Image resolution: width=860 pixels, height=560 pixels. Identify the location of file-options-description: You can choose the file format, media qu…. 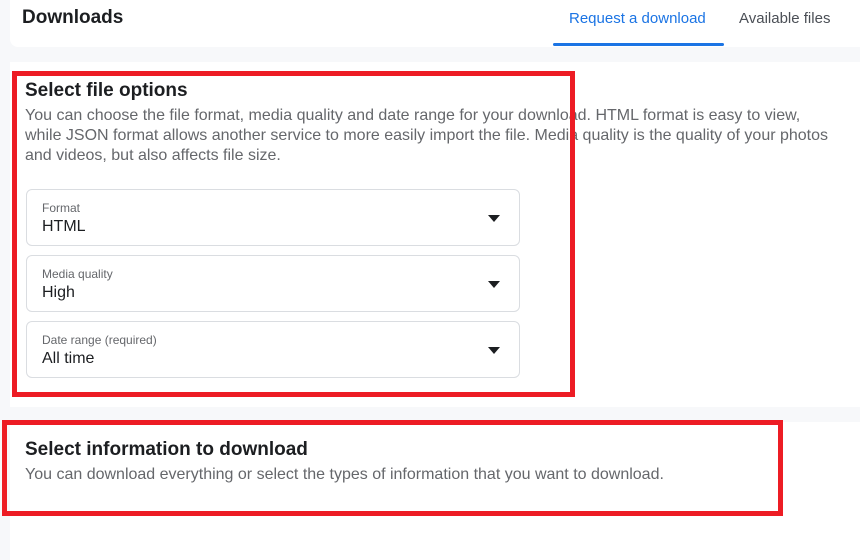
(427, 135).